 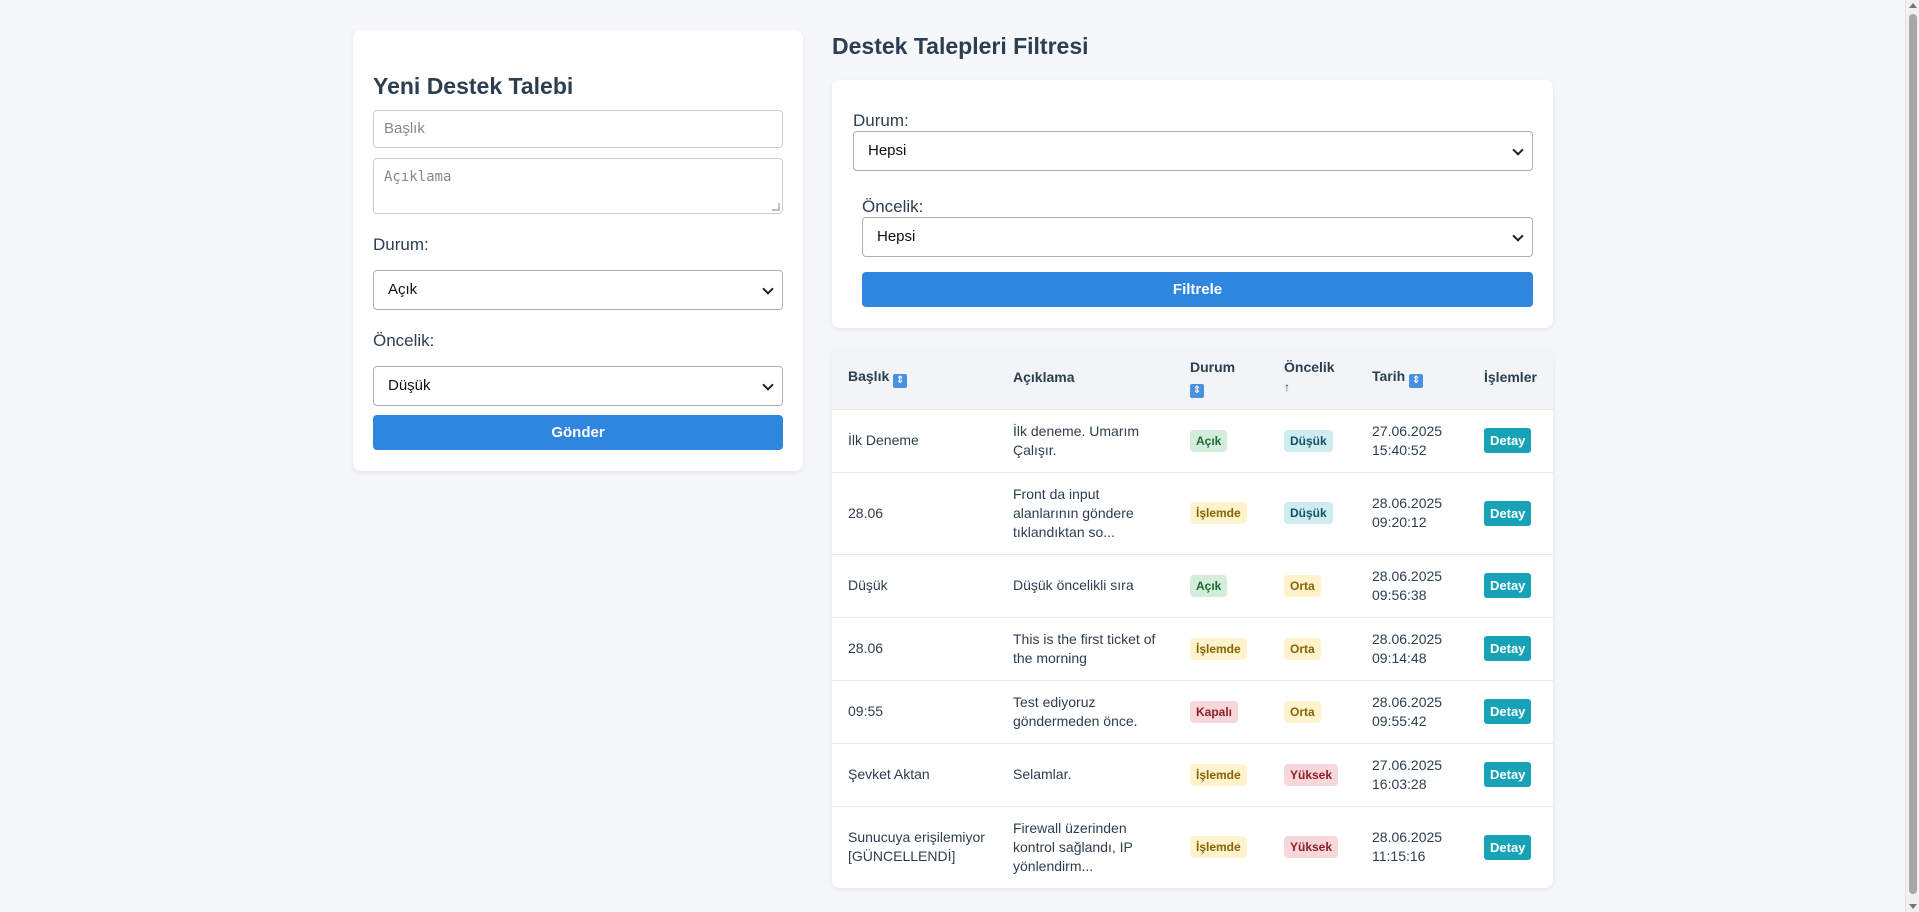 What do you see at coordinates (418, 177) in the screenshot?
I see `description-placeholder: Açıklama` at bounding box center [418, 177].